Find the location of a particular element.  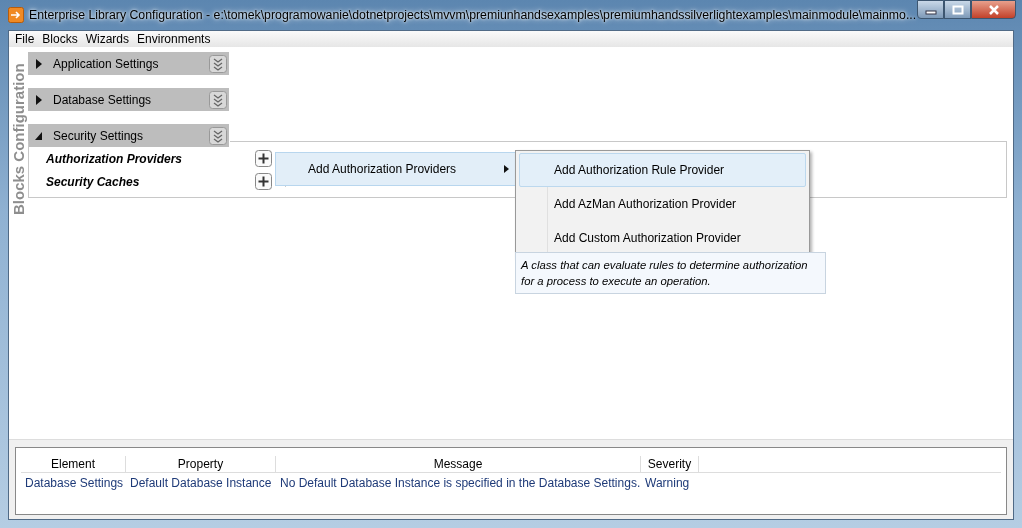

side-label: Blocks Configuration is located at coordinates (18, 138).